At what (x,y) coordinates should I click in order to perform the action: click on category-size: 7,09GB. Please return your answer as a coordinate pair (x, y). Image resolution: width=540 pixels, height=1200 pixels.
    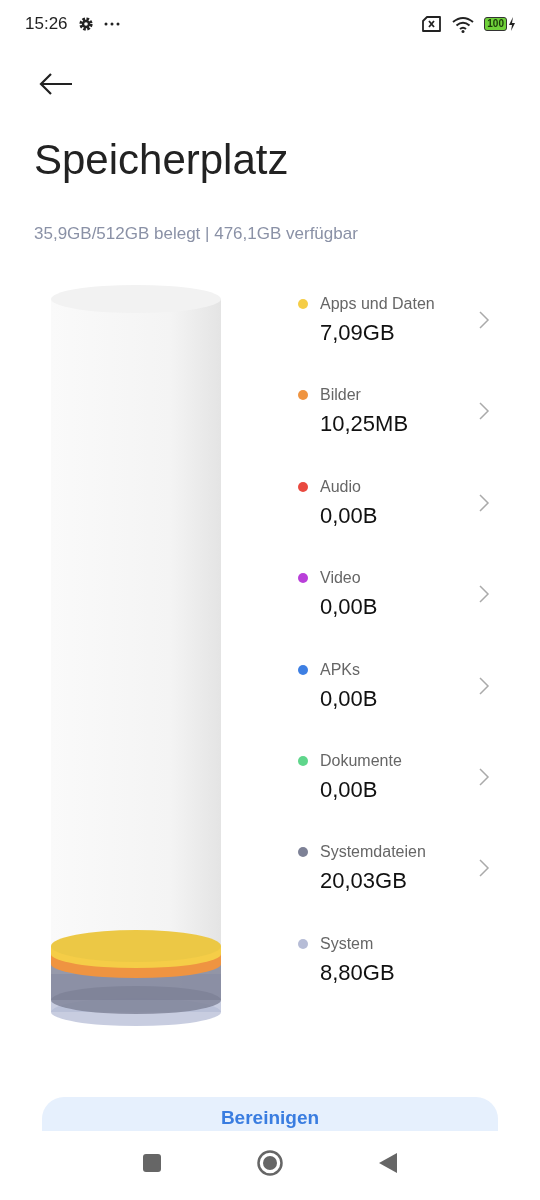
    Looking at the image, I should click on (358, 333).